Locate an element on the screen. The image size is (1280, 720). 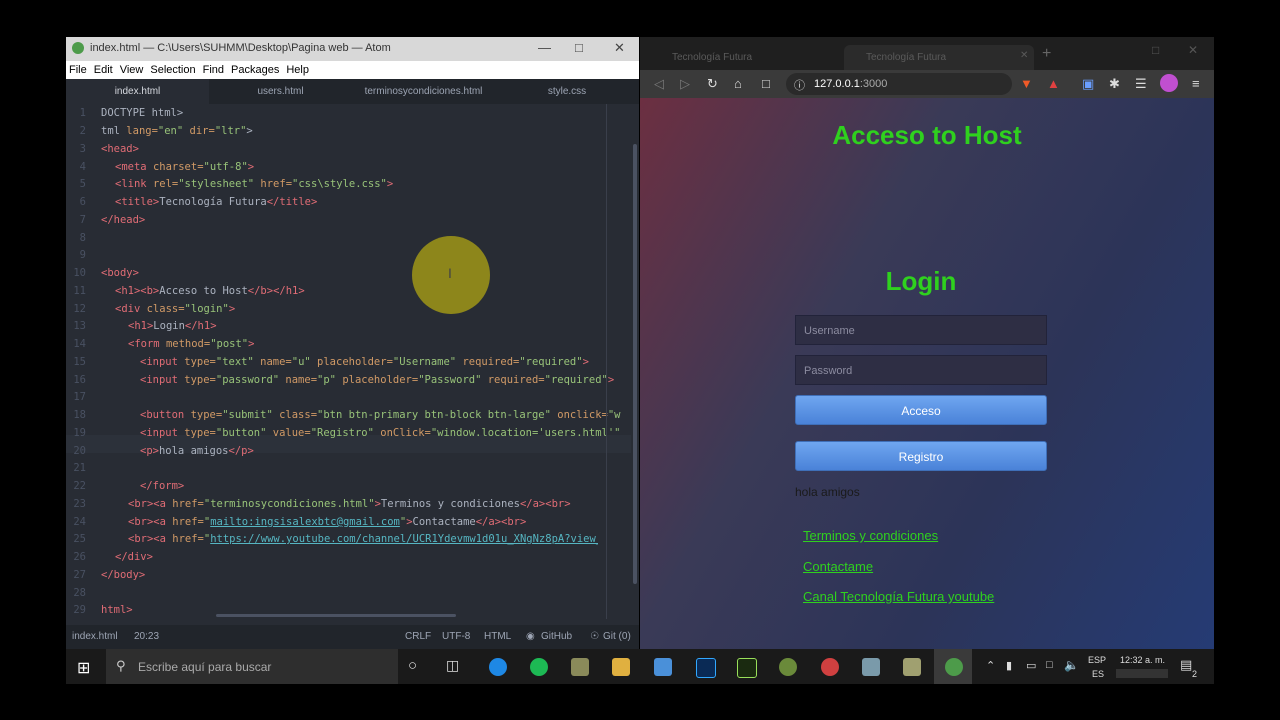
brave-shield-icon: ▼ is located at coordinates (1026, 83).